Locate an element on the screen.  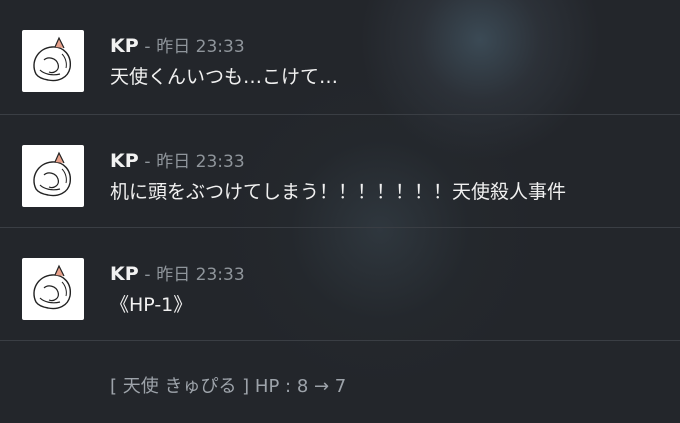
system-message: [ 天使 きゅぴる ] HP : 8 → 7 is located at coordinates (228, 386).